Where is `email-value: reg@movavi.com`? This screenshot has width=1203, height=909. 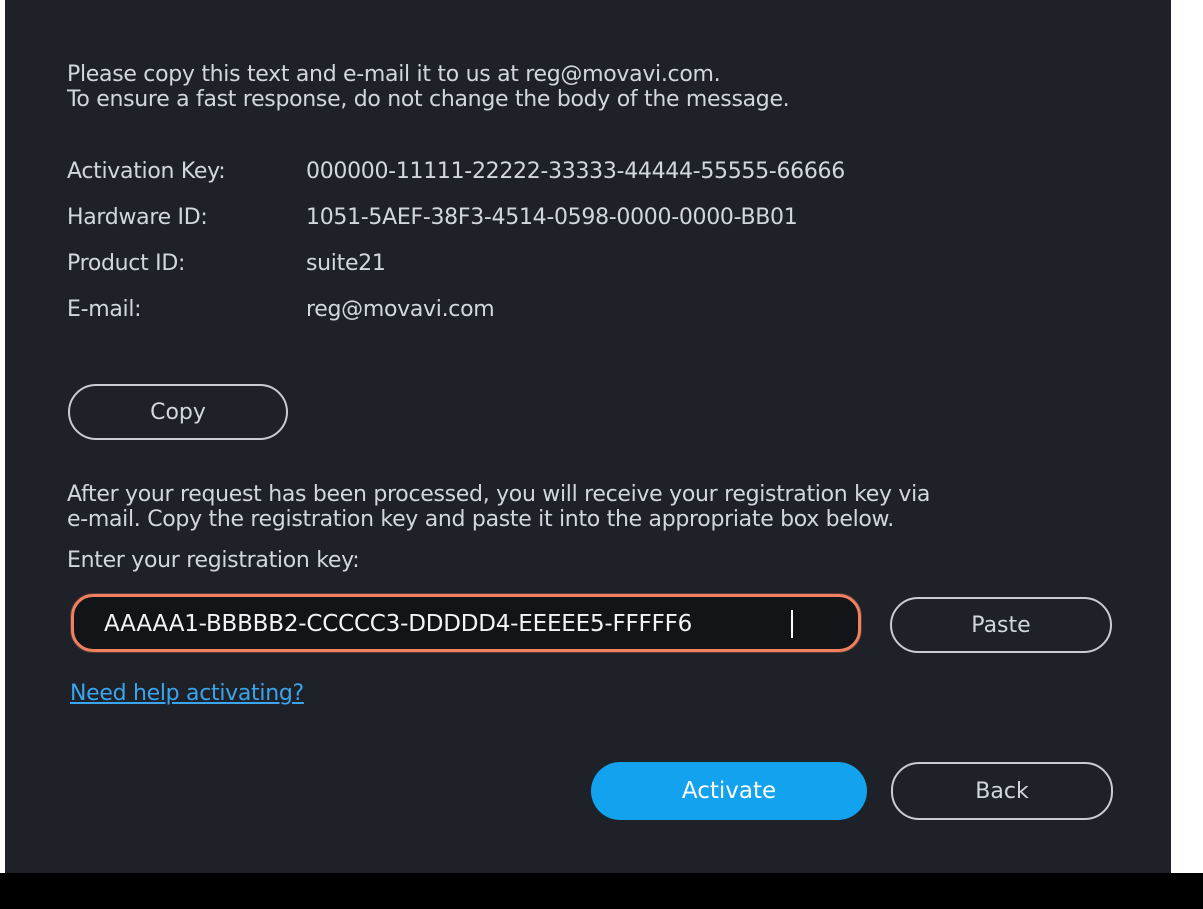
email-value: reg@movavi.com is located at coordinates (400, 309).